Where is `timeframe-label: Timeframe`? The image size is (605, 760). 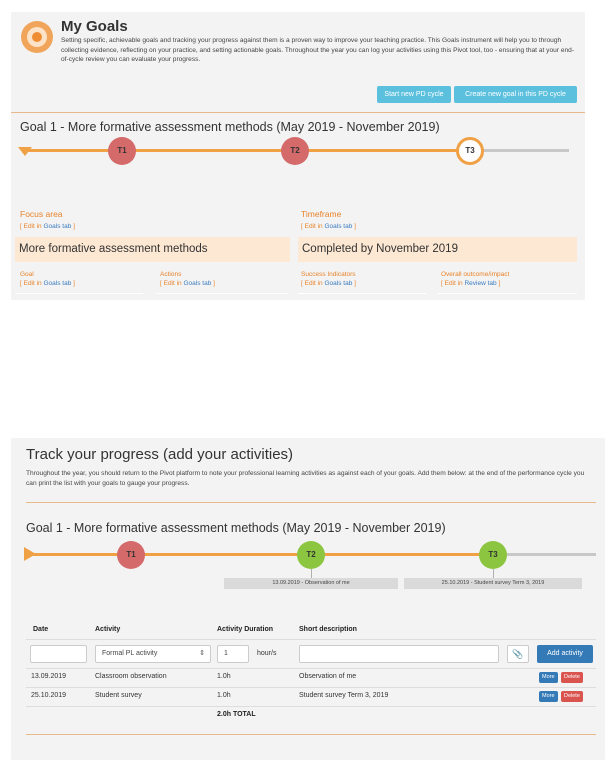 timeframe-label: Timeframe is located at coordinates (321, 214).